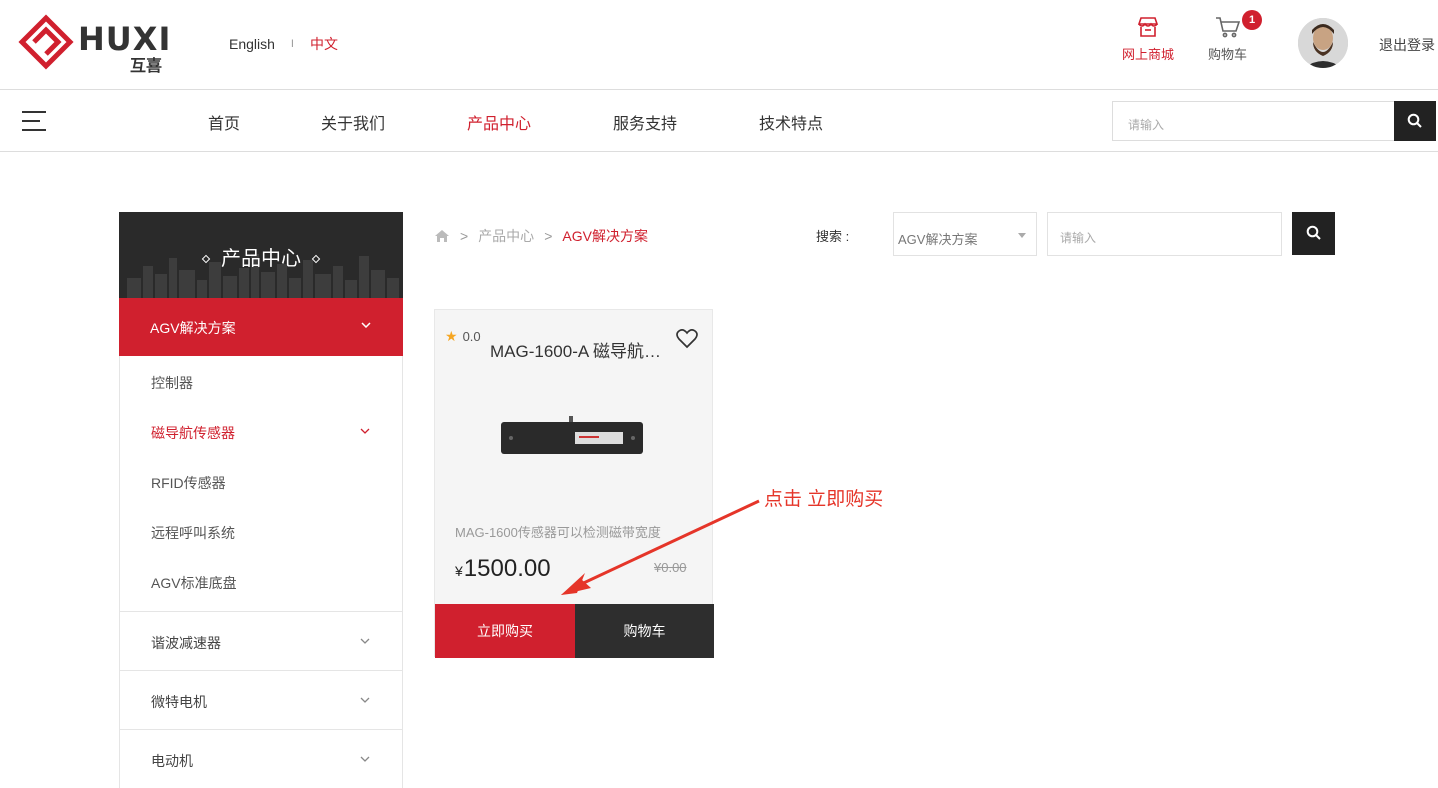  What do you see at coordinates (824, 499) in the screenshot?
I see `annotation-text: 点击 立即购买` at bounding box center [824, 499].